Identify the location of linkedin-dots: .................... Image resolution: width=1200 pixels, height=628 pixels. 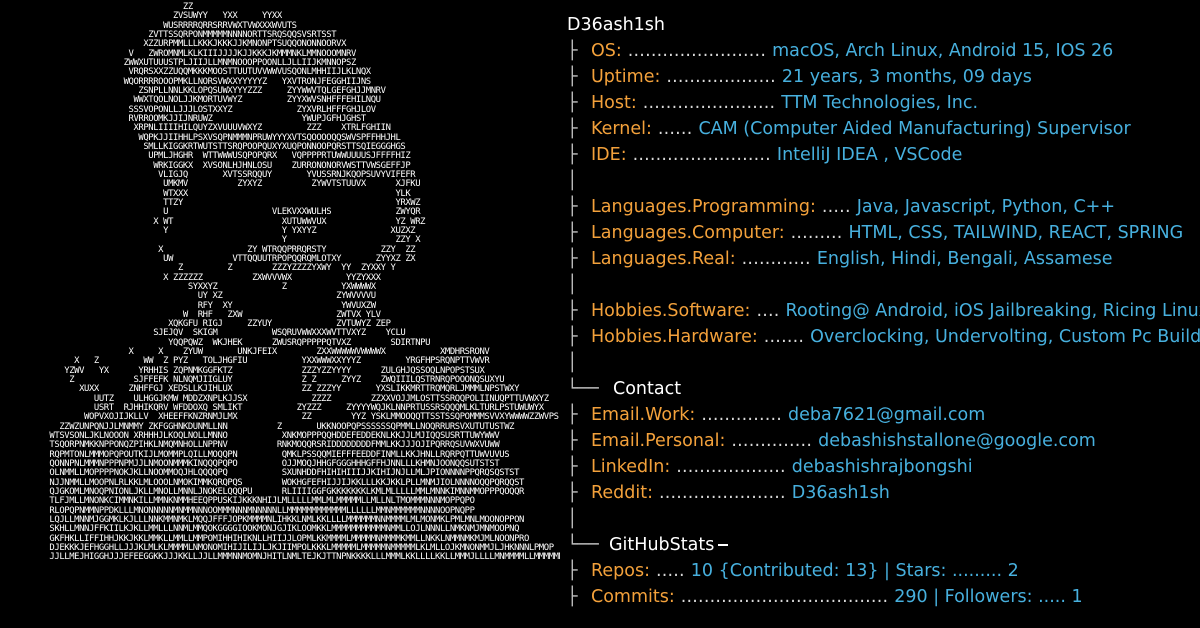
(731, 467).